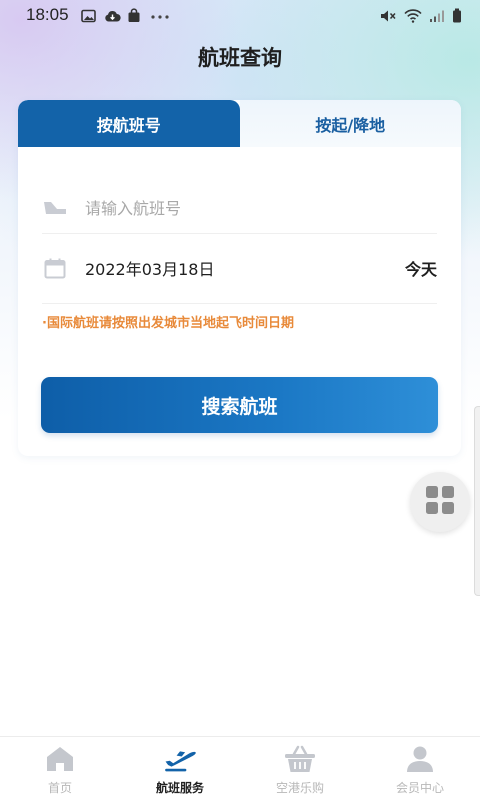 The height and width of the screenshot is (800, 480). What do you see at coordinates (300, 759) in the screenshot?
I see `basket-icon` at bounding box center [300, 759].